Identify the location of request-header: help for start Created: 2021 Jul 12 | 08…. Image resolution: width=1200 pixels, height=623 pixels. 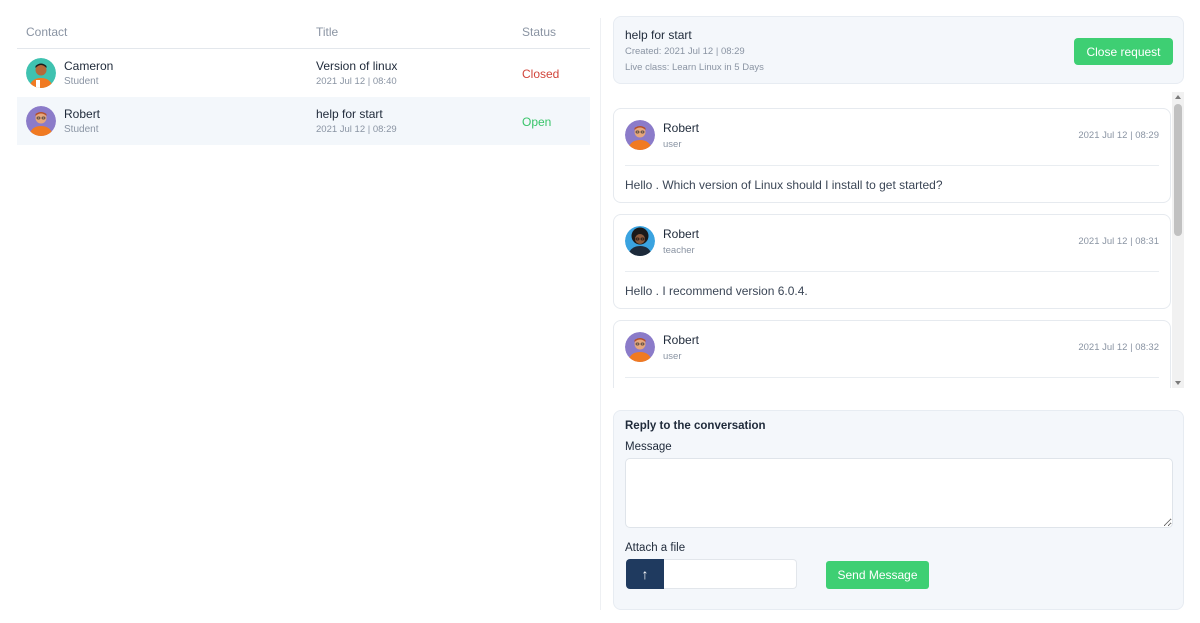
(898, 50).